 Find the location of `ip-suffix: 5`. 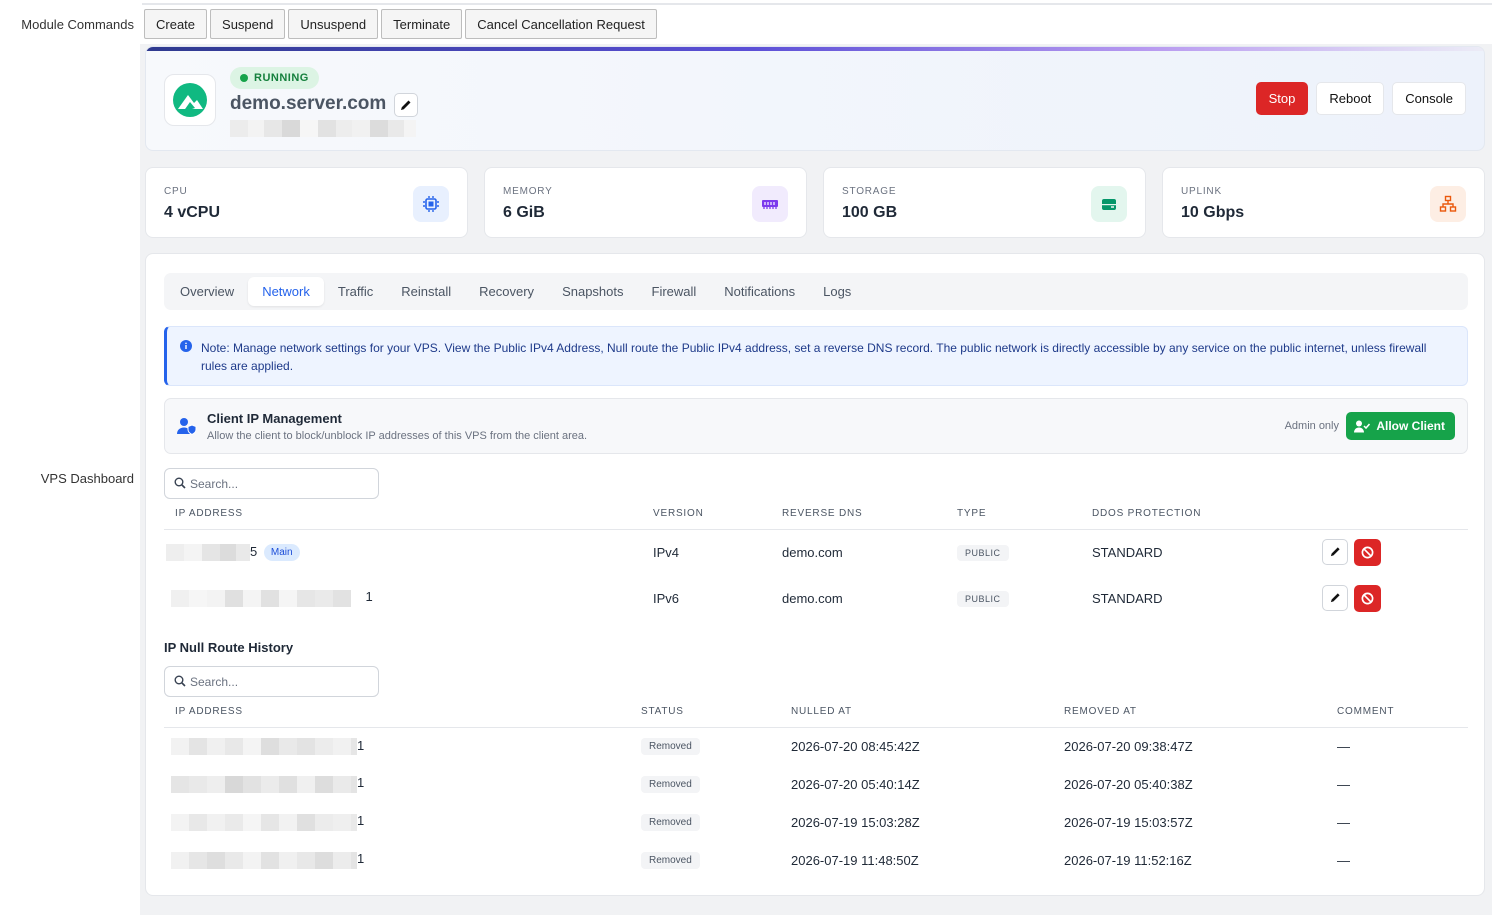

ip-suffix: 5 is located at coordinates (254, 551).